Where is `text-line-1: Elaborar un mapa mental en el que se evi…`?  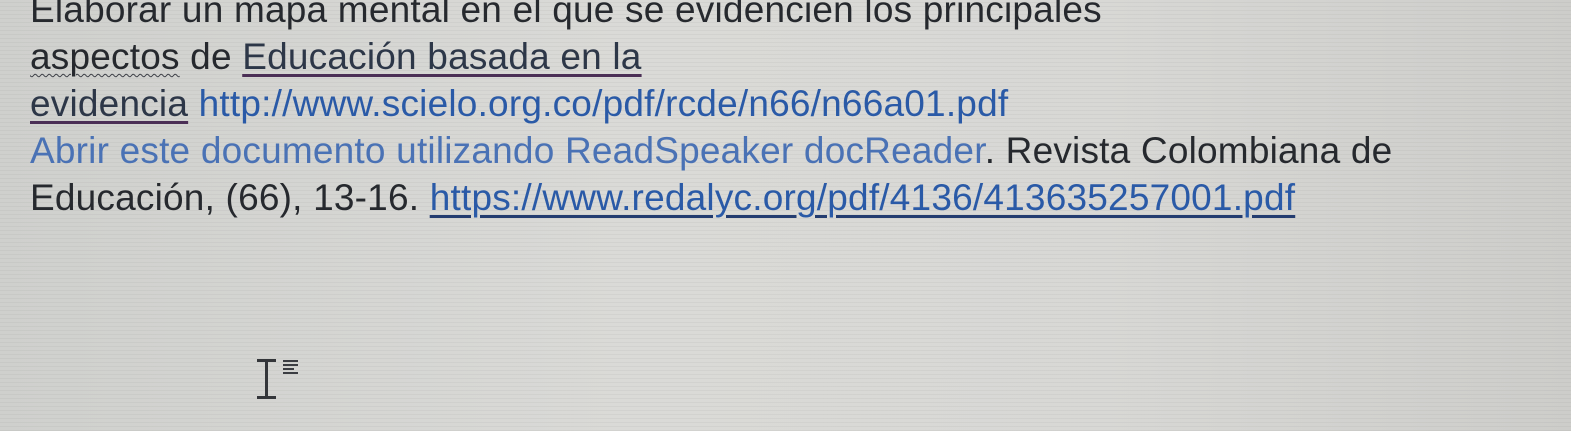
text-line-1: Elaborar un mapa mental en el que se evi… is located at coordinates (795, 16).